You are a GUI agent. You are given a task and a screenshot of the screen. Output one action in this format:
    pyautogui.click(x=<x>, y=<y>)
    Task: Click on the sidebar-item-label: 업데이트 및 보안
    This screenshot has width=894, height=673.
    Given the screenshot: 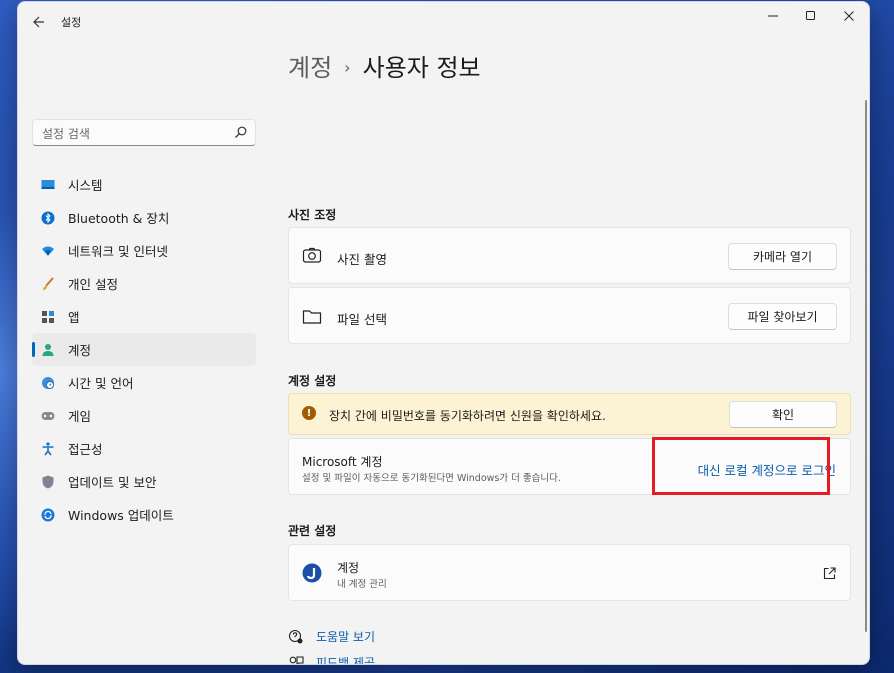 What is the action you would take?
    pyautogui.click(x=112, y=482)
    